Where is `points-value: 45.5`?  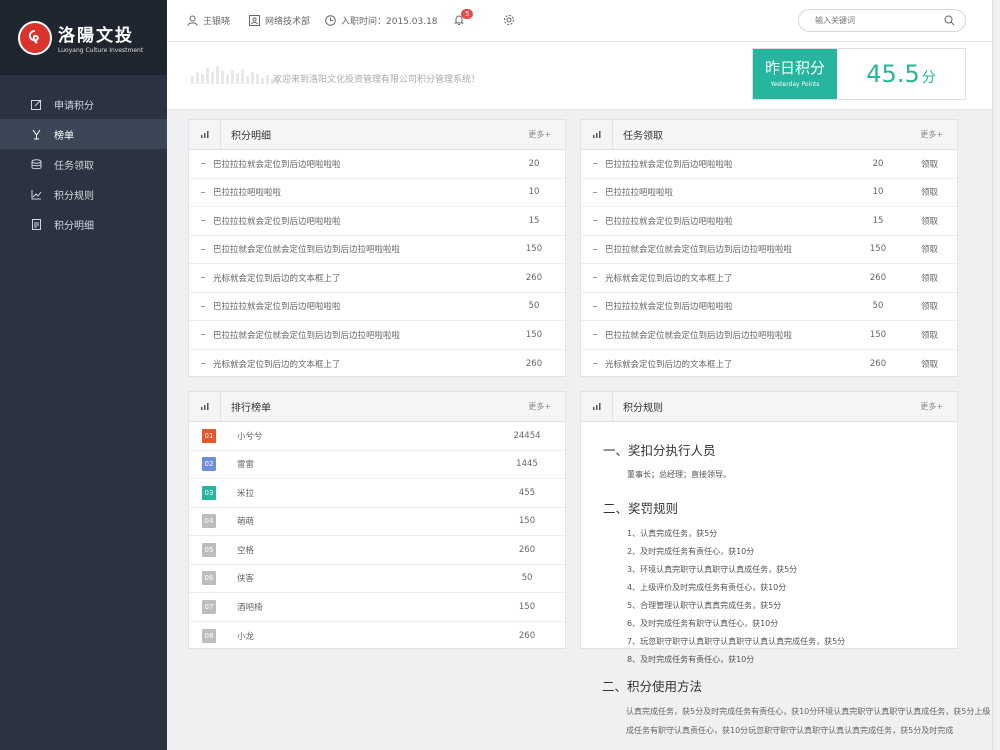
points-value: 45.5 is located at coordinates (893, 74).